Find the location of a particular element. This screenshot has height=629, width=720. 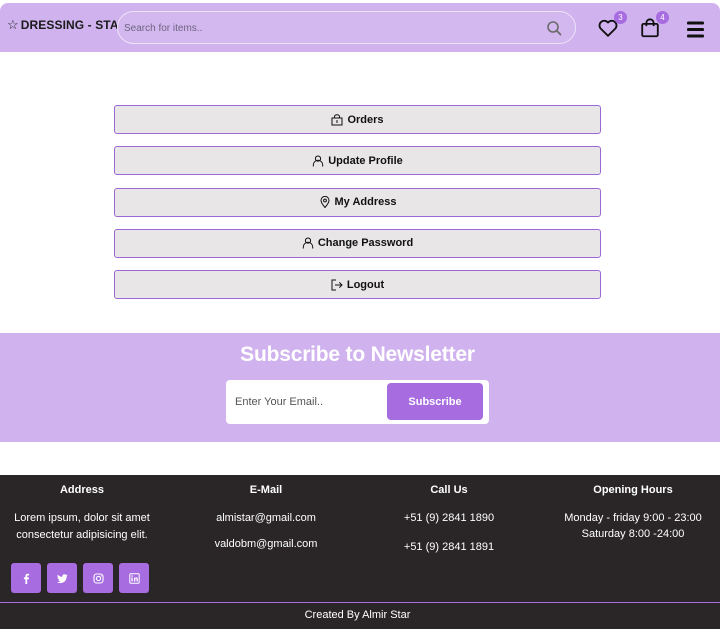

footer-credit: Created By Almir Star is located at coordinates (357, 615).